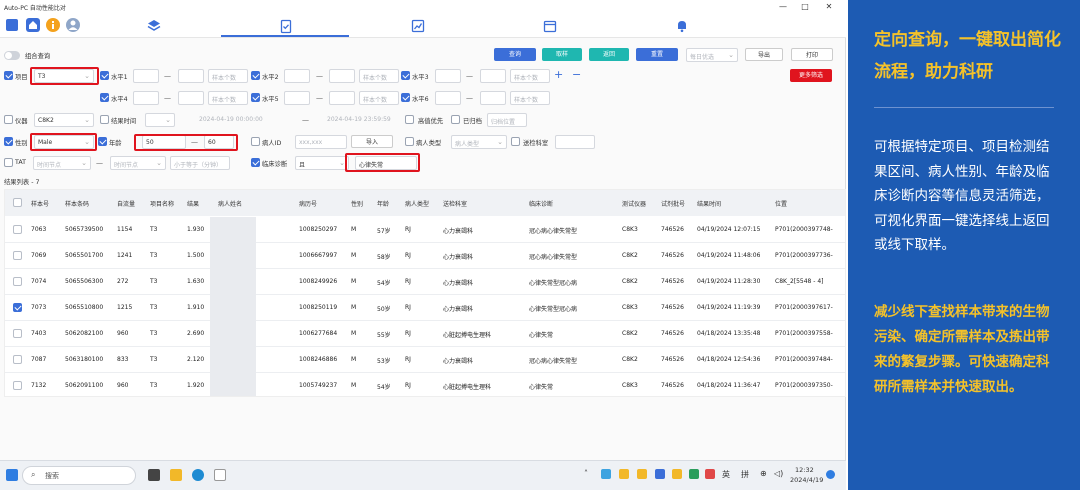  Describe the element at coordinates (255, 141) in the screenshot. I see `patient-id-checkbox` at that location.